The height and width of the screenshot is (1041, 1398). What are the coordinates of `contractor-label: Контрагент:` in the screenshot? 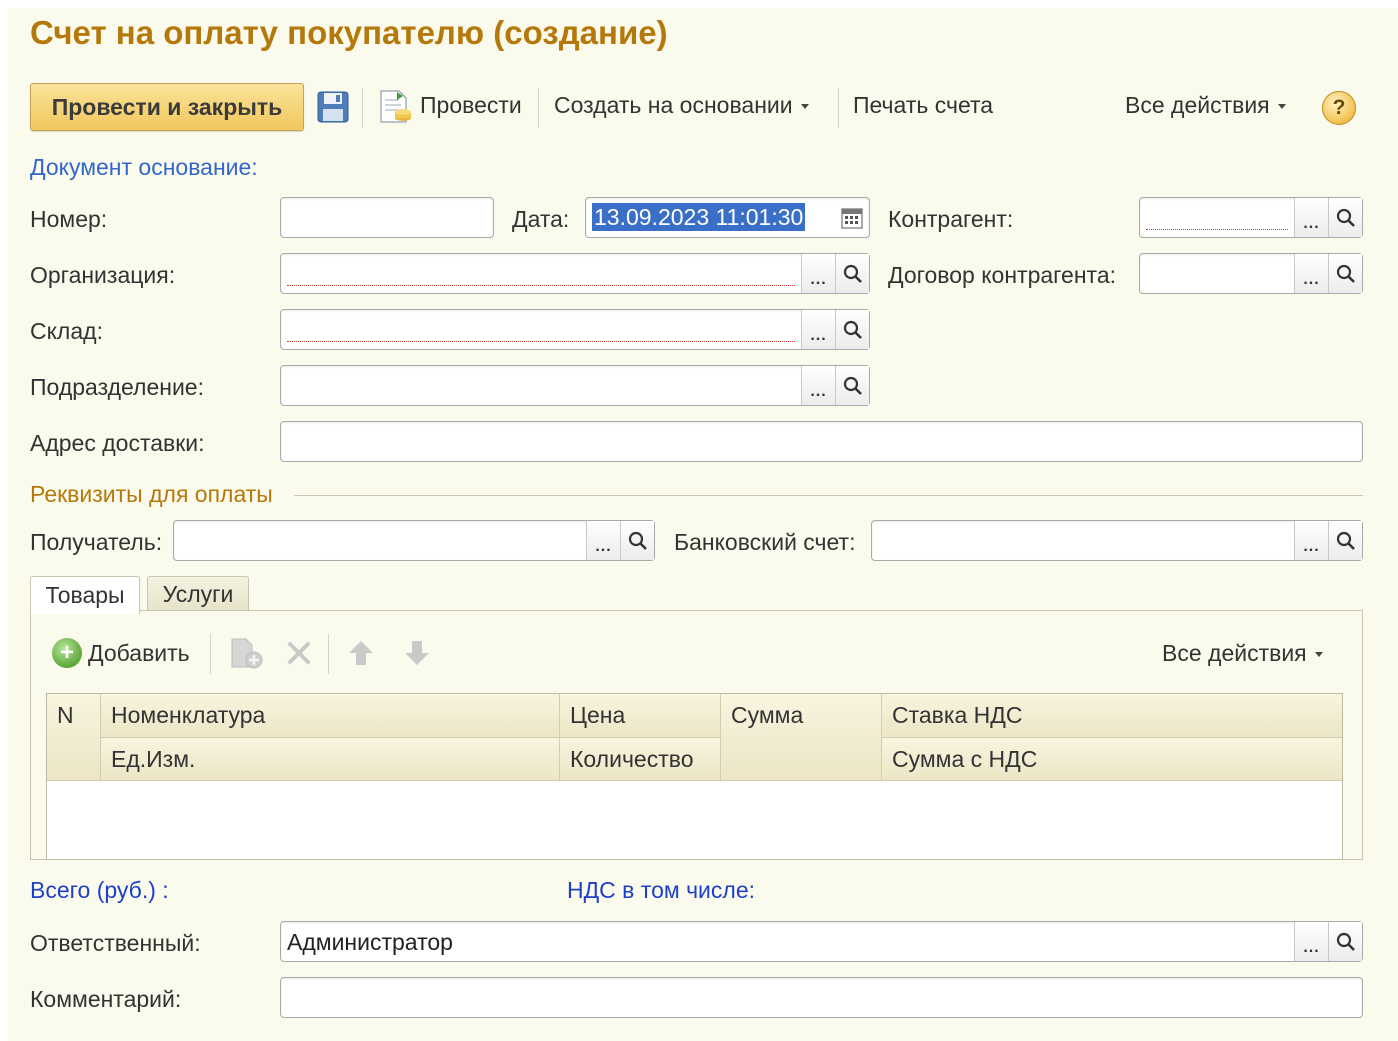 It's located at (951, 219).